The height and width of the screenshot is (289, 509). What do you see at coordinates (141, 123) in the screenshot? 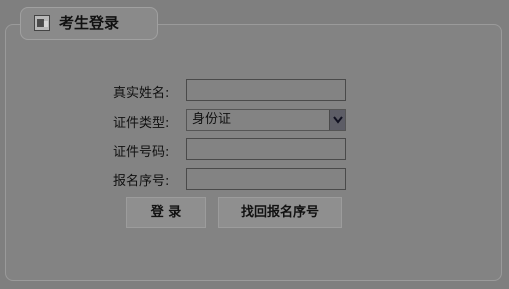
I see `id-type-label: 证件类型:` at bounding box center [141, 123].